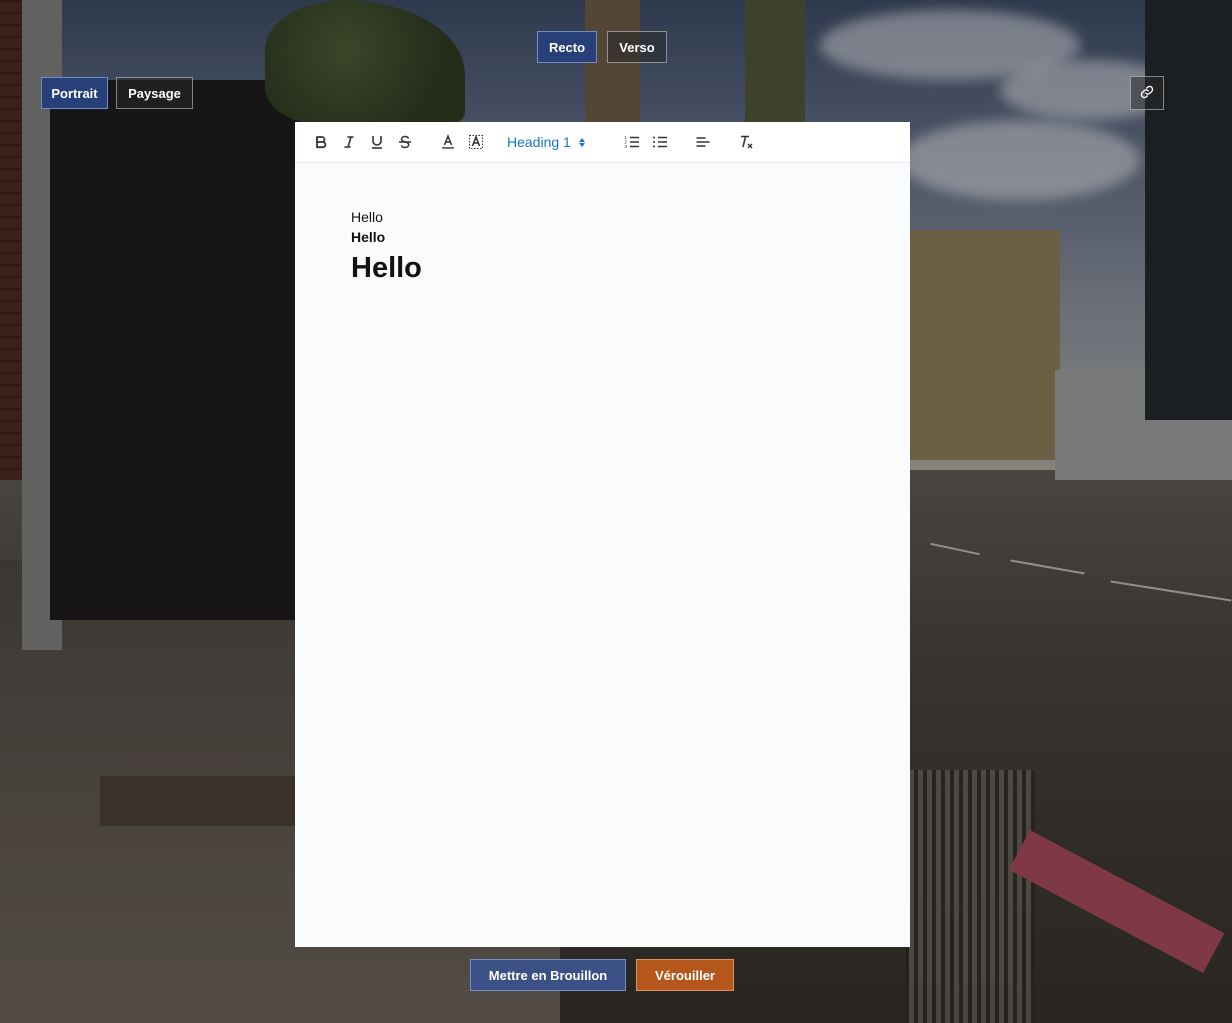  What do you see at coordinates (637, 47) in the screenshot?
I see `tab-verso: Verso` at bounding box center [637, 47].